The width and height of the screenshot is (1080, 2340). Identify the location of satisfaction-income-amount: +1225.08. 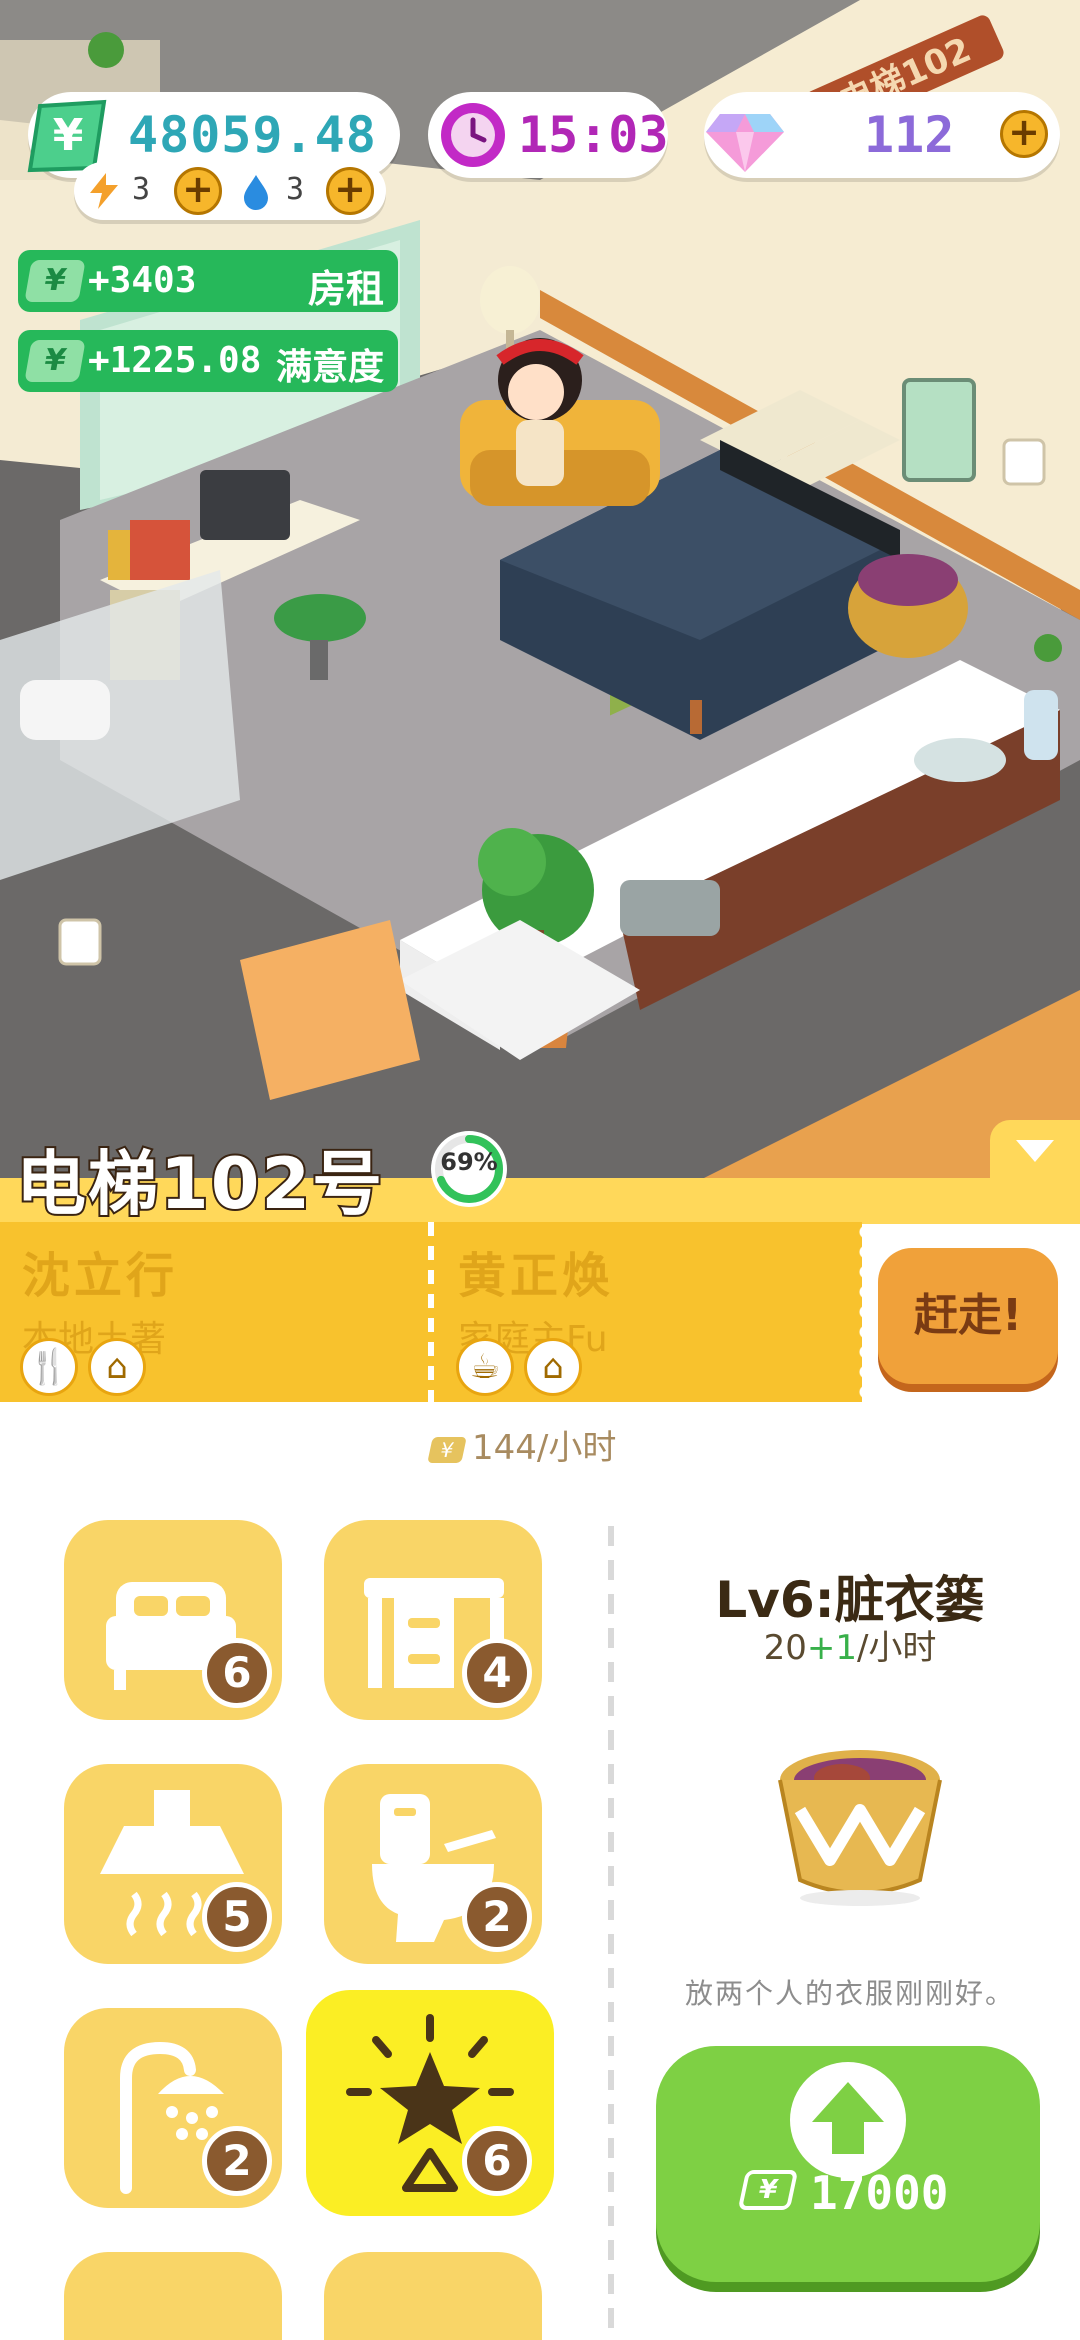
(175, 360).